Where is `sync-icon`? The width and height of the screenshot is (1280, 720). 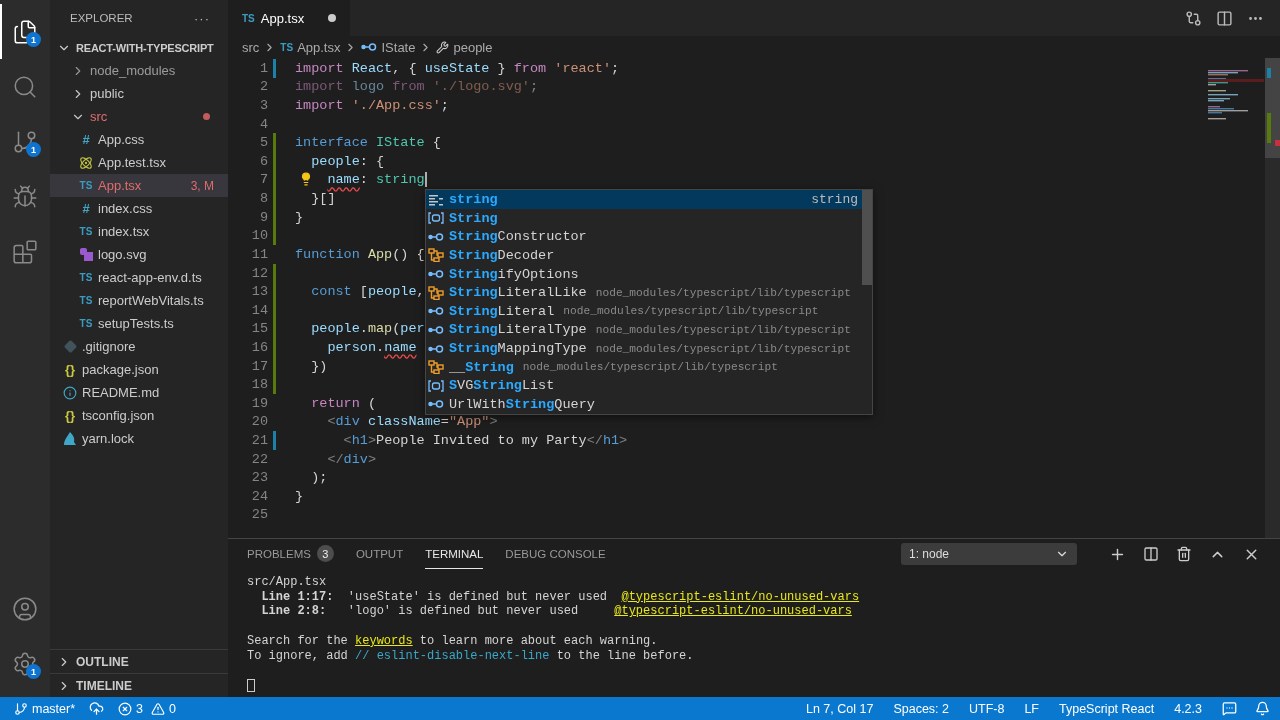
sync-icon is located at coordinates (97, 708).